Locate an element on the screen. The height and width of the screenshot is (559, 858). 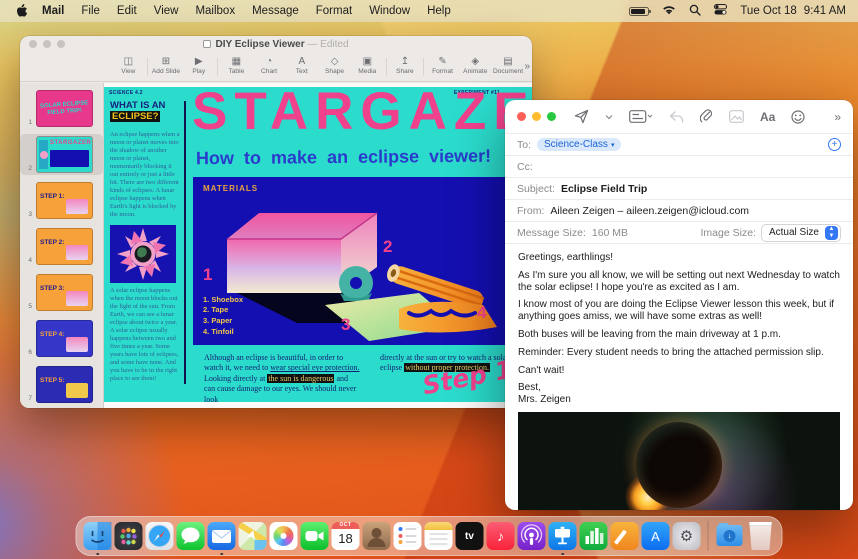
dock-icon-music: ♪ is located at coordinates (500, 536).